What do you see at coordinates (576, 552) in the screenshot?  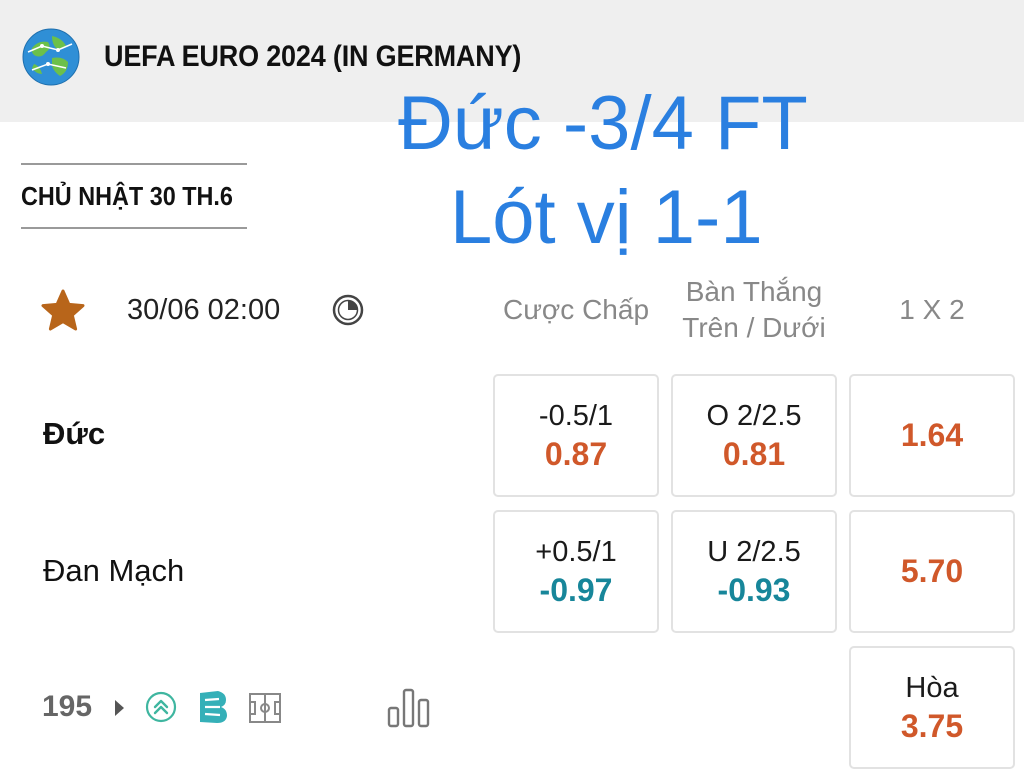 I see `away-handicap-line: +0.5/1` at bounding box center [576, 552].